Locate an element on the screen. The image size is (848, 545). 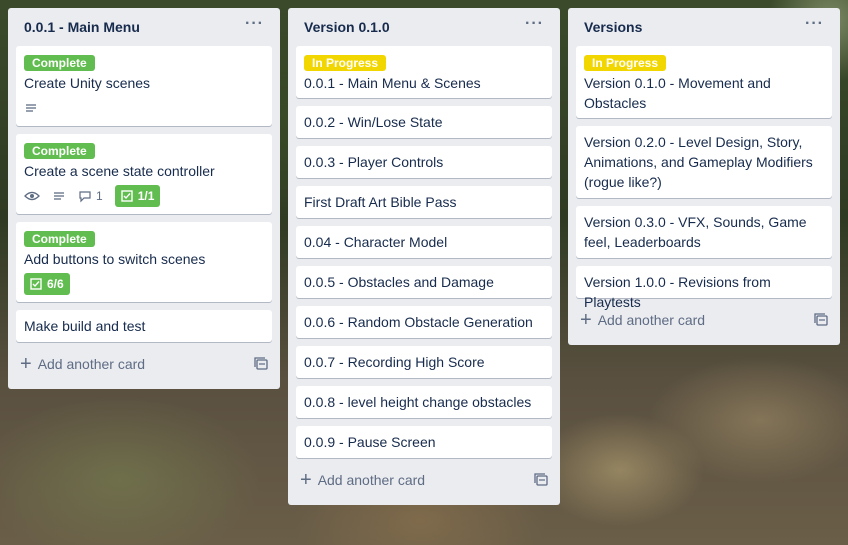
list-title: Versions is located at coordinates (613, 27).